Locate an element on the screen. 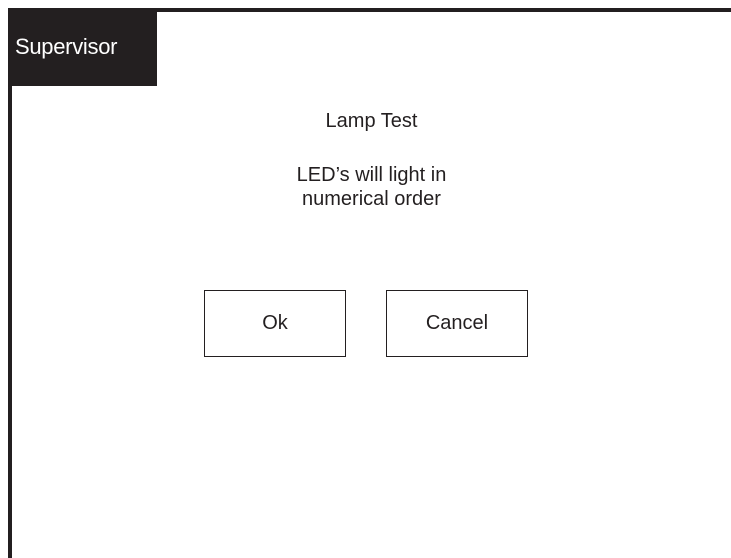  dialog-title: Lamp Test is located at coordinates (371, 121).